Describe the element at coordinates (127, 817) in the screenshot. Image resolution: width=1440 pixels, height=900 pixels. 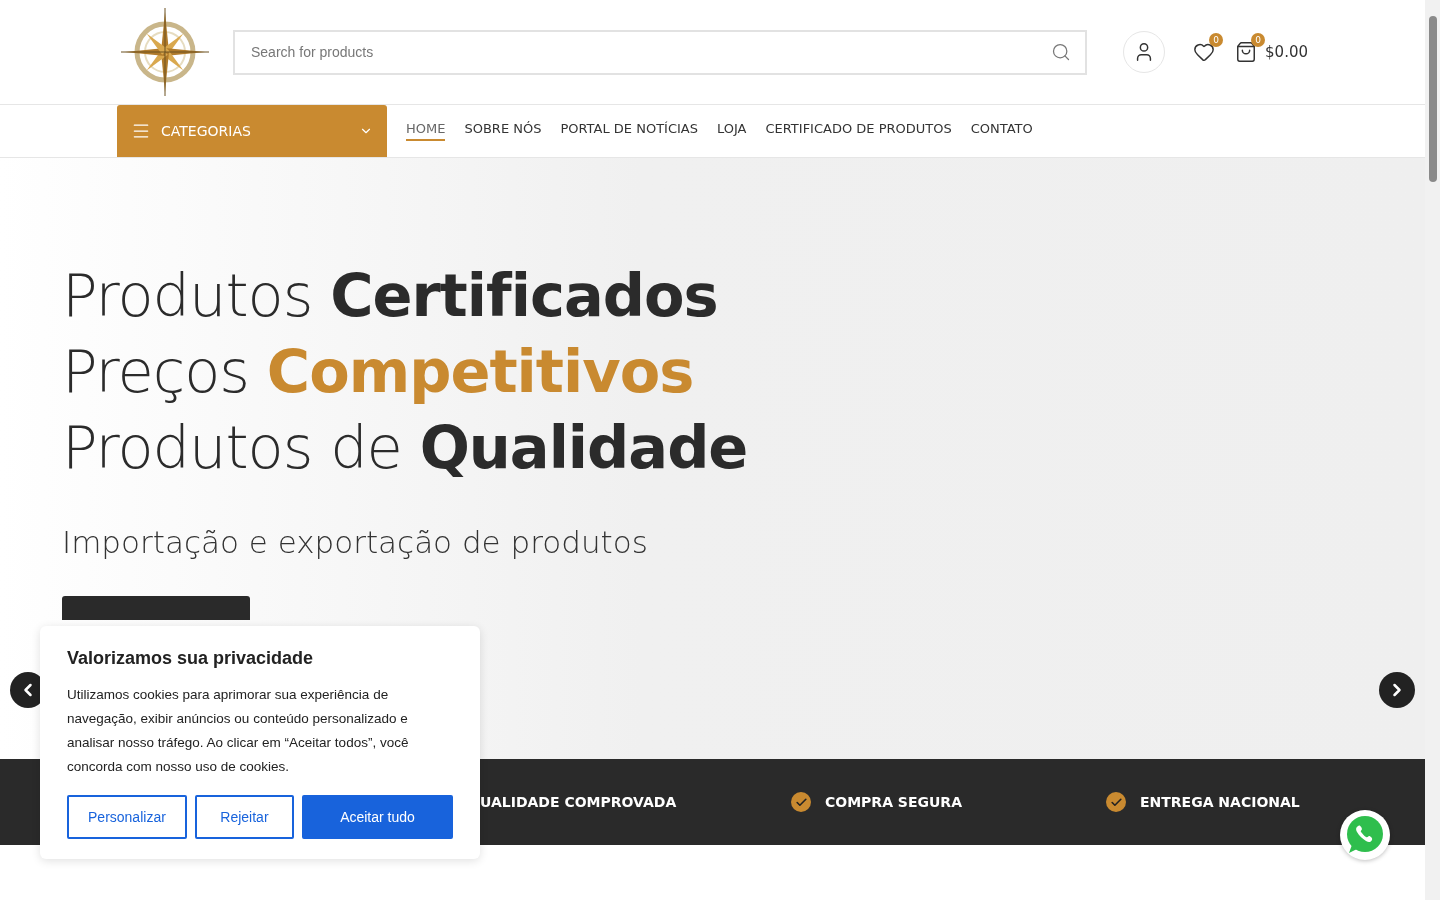
I see `cookie-option-button: Personalizar` at that location.